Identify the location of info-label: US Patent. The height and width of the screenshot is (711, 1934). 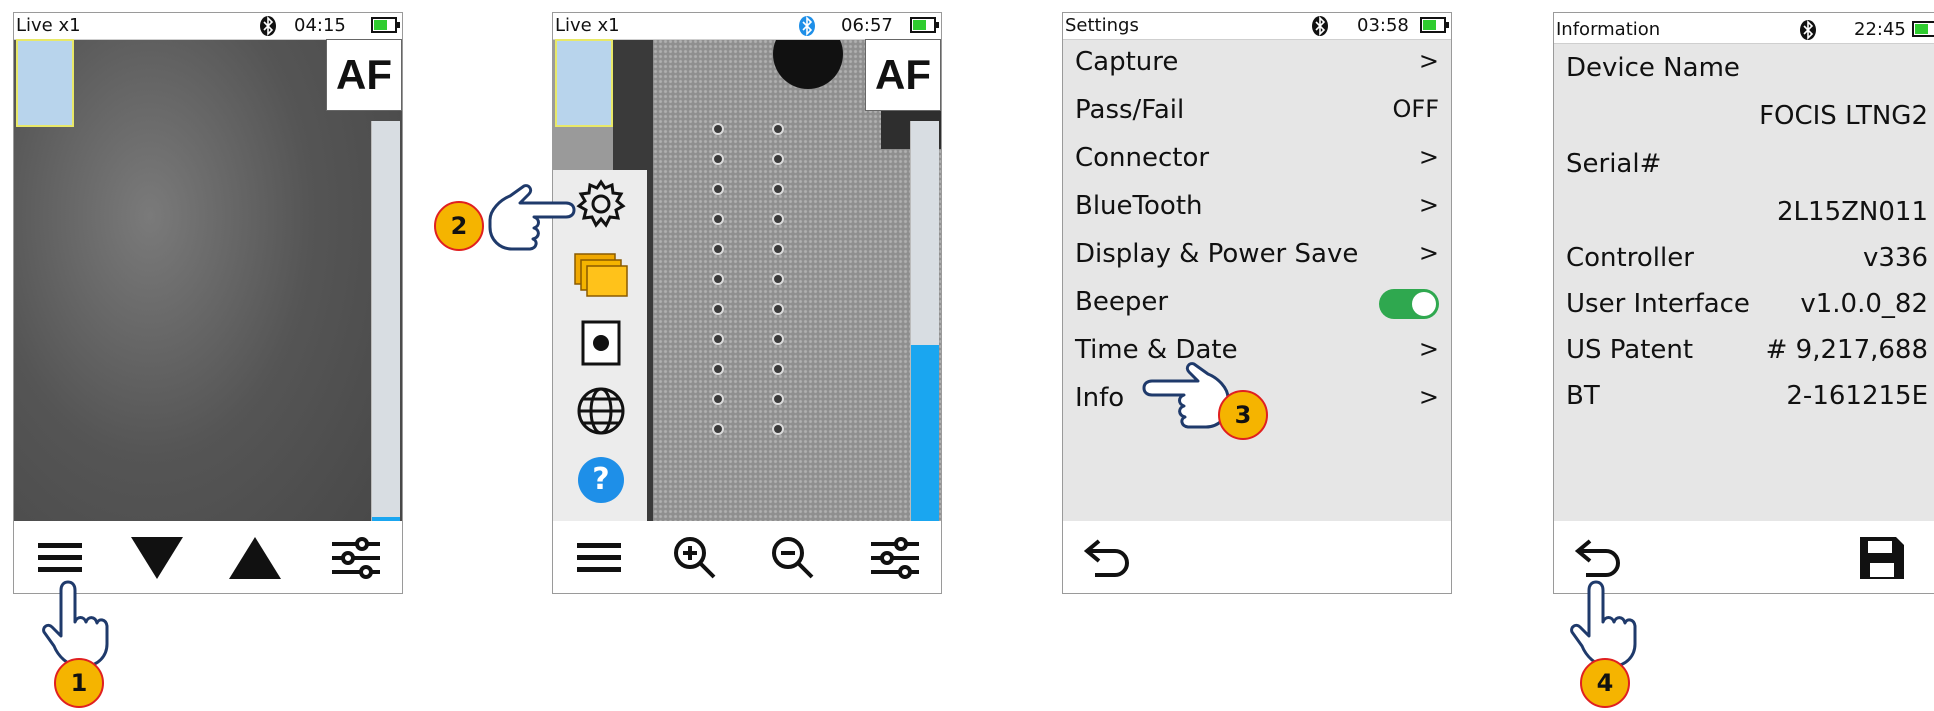
(1630, 350).